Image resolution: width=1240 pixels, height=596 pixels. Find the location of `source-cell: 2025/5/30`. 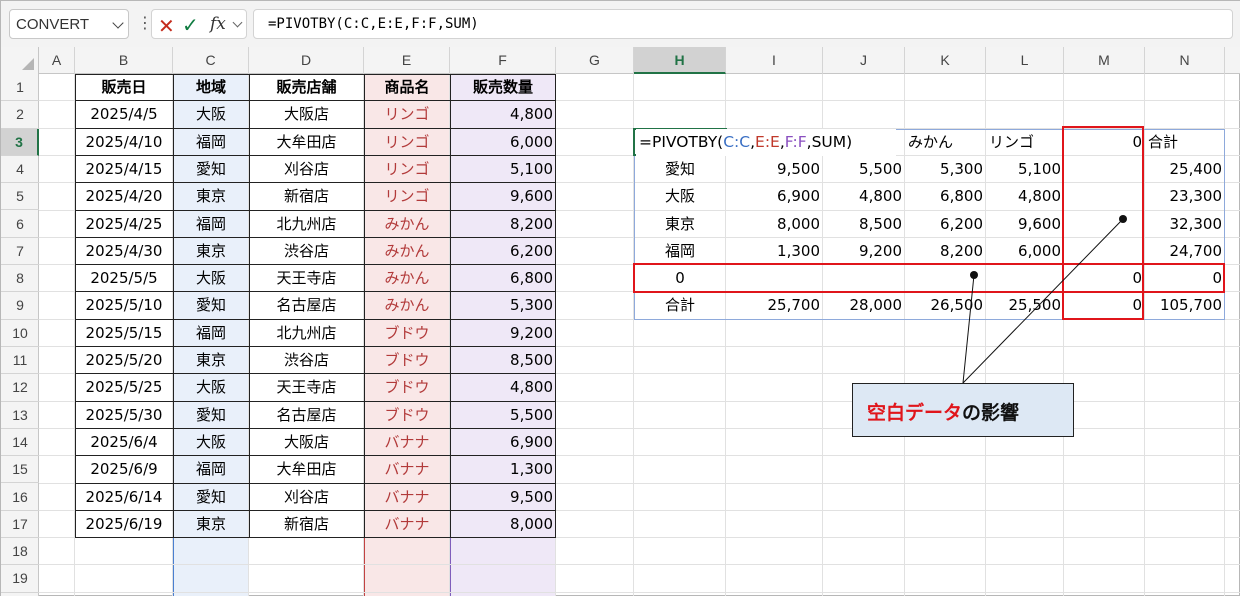

source-cell: 2025/5/30 is located at coordinates (124, 415).